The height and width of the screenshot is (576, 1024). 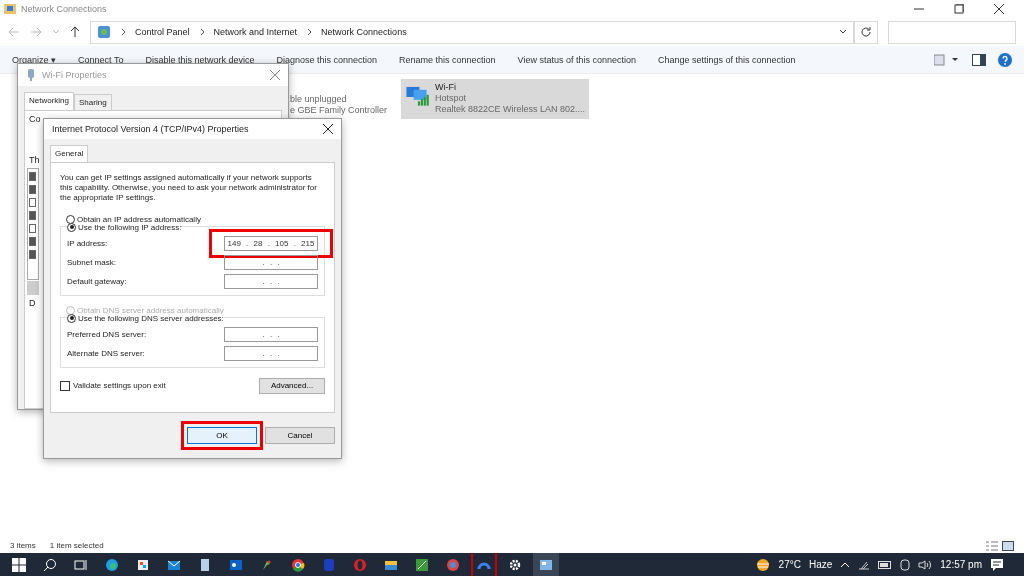 What do you see at coordinates (515, 564) in the screenshot?
I see `settings-icon` at bounding box center [515, 564].